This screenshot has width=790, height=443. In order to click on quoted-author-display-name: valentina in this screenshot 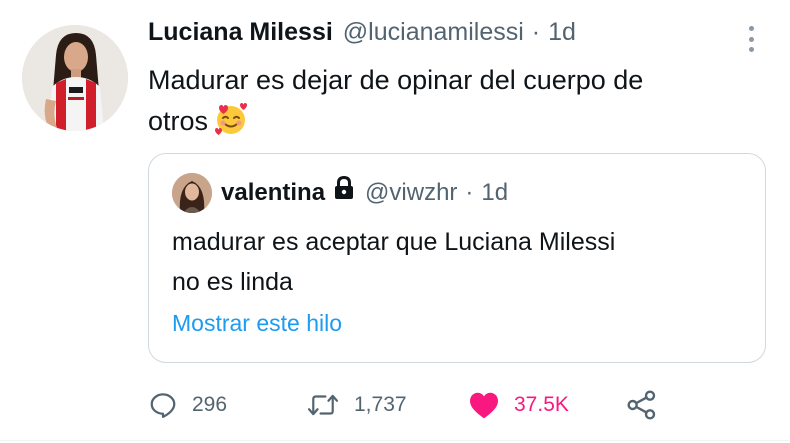, I will do `click(273, 193)`.